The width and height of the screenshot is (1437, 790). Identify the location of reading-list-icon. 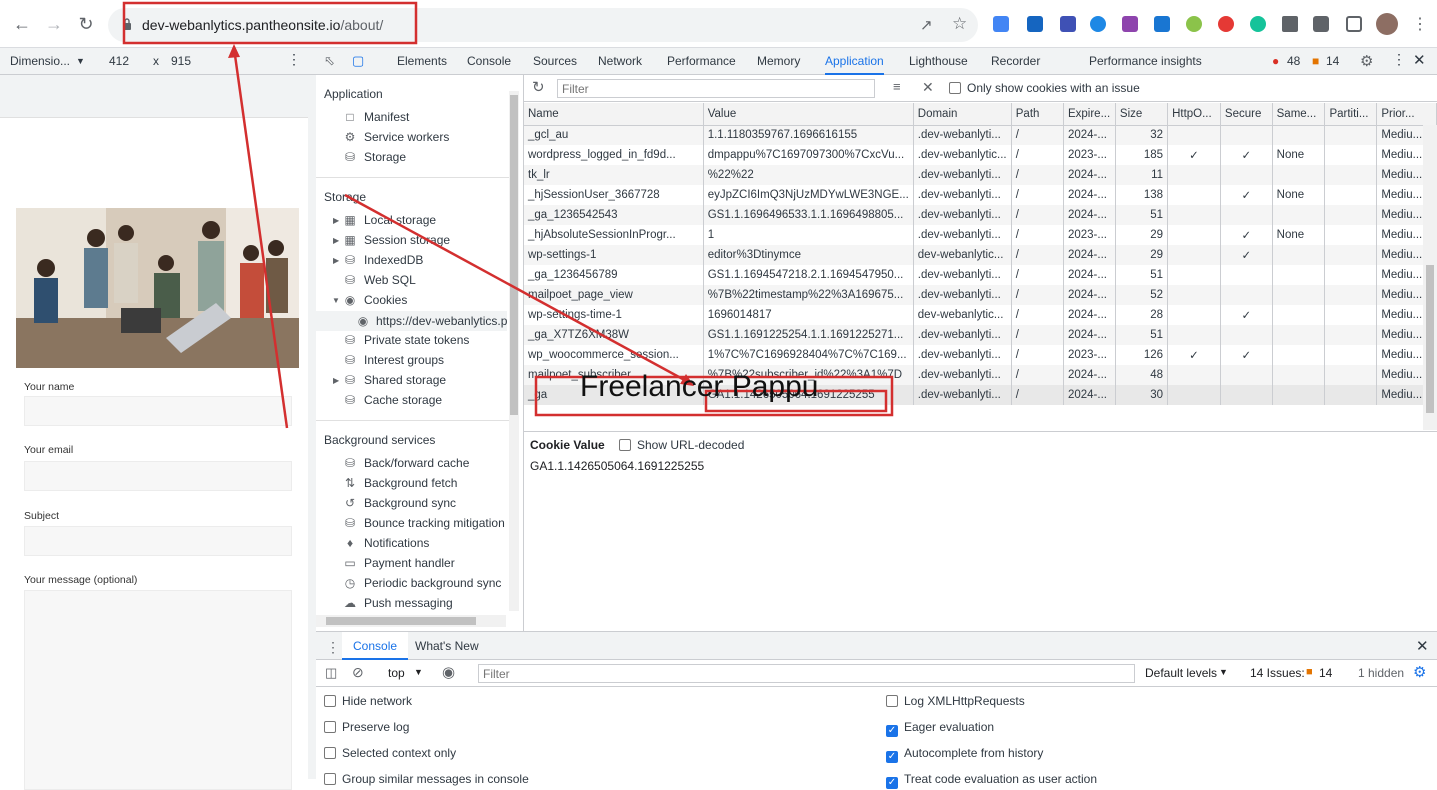
(1321, 24).